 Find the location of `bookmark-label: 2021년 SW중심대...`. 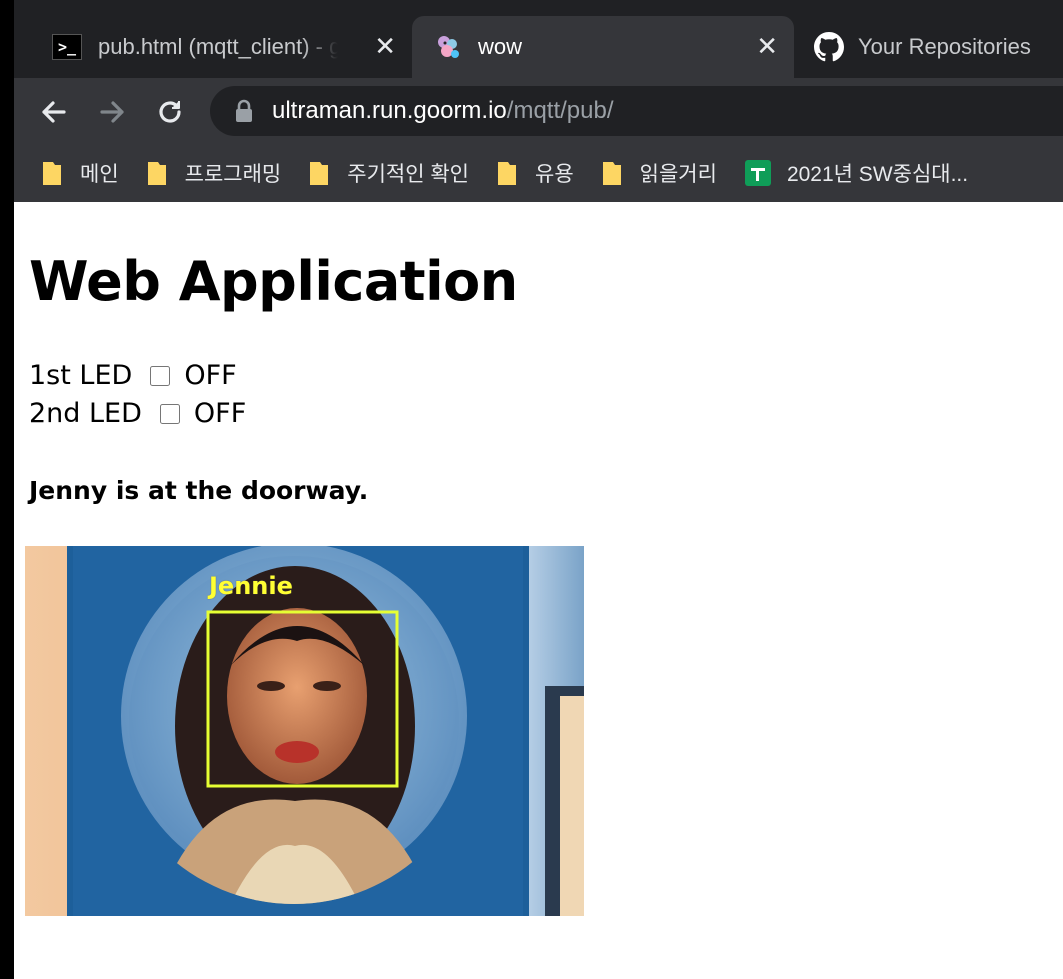

bookmark-label: 2021년 SW중심대... is located at coordinates (877, 174).